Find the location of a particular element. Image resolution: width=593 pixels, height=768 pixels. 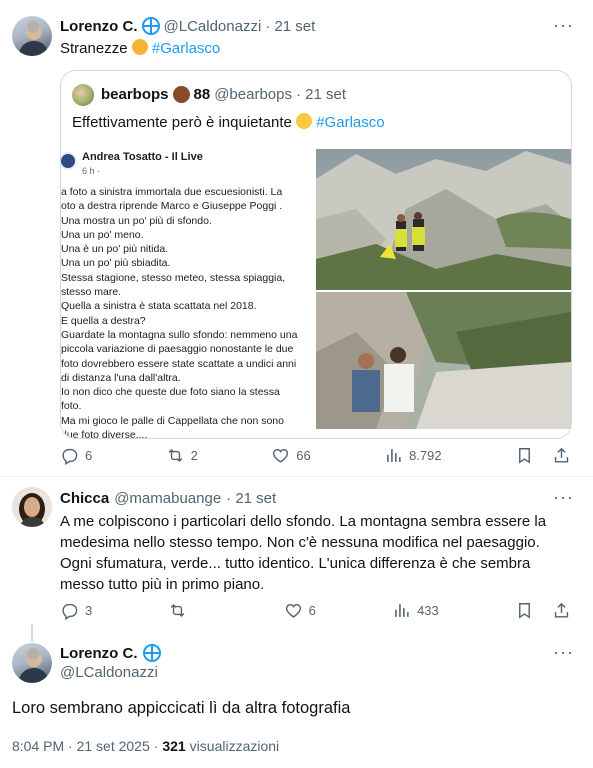

mountain-scene-bottom is located at coordinates (443, 360).